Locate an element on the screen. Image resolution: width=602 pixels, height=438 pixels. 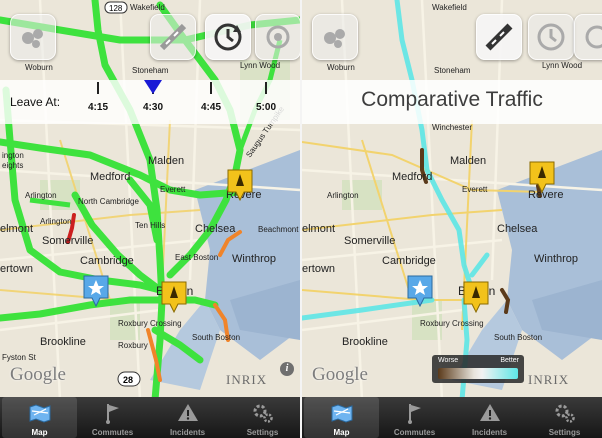
legend-gradient-bar is located at coordinates (478, 373).